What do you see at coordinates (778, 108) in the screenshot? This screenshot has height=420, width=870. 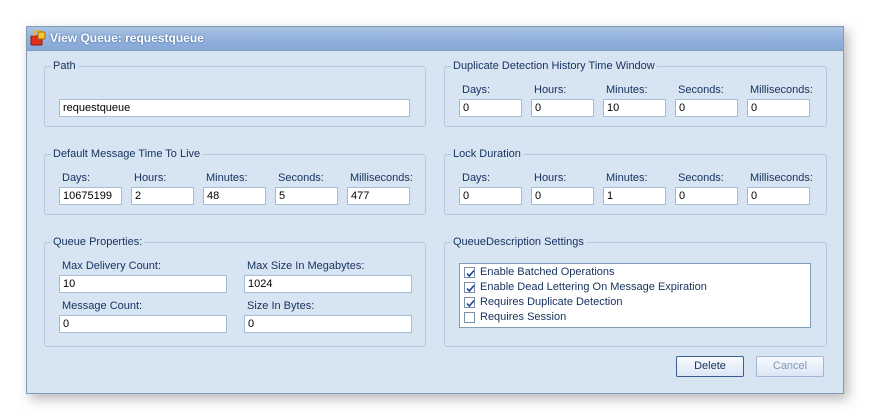 I see `dup-milliseconds-input: 0` at bounding box center [778, 108].